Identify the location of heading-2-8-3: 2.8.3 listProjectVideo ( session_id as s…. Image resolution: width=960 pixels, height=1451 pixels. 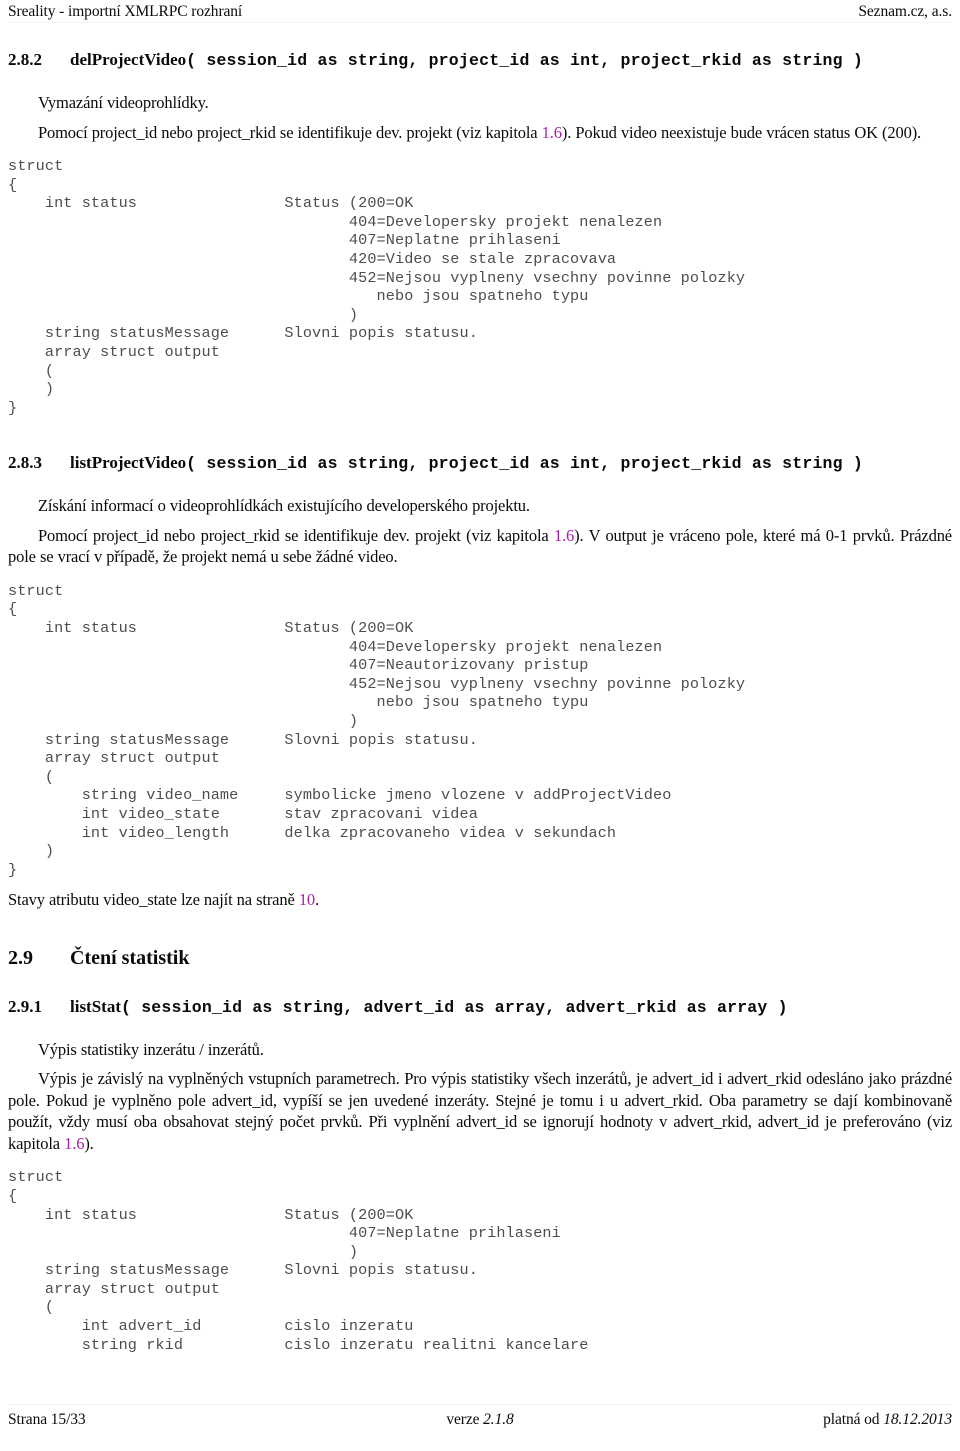
(480, 463).